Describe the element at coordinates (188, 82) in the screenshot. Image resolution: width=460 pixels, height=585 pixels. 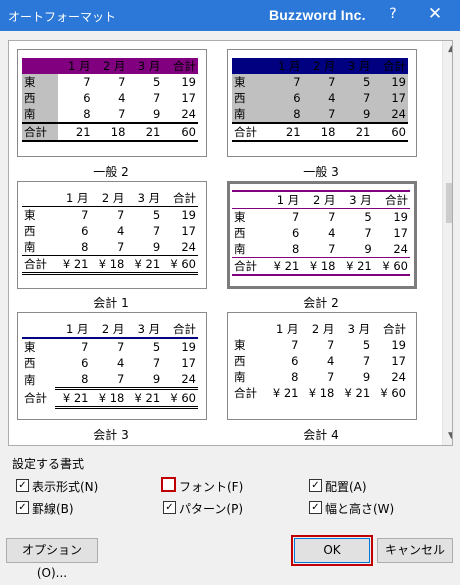
I see `table-cell: 19` at that location.